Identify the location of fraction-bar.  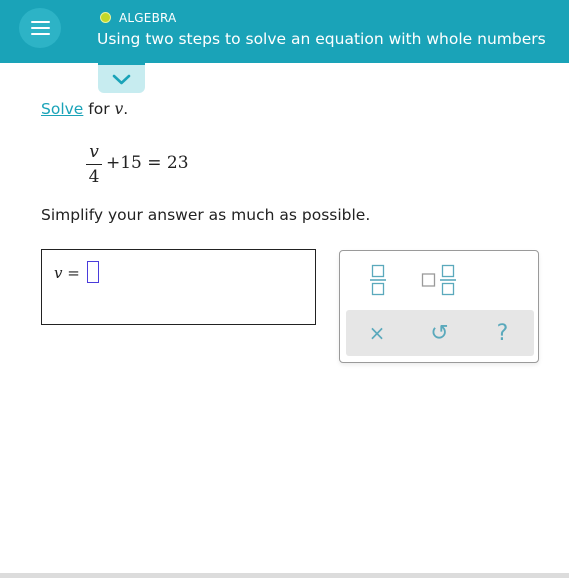
(94, 164).